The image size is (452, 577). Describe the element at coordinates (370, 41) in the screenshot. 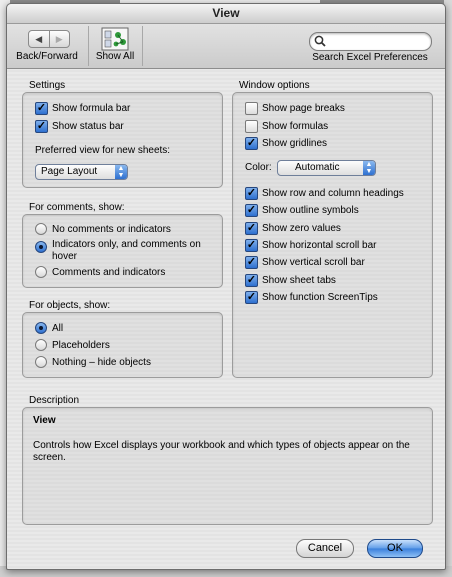

I see `search-field` at that location.